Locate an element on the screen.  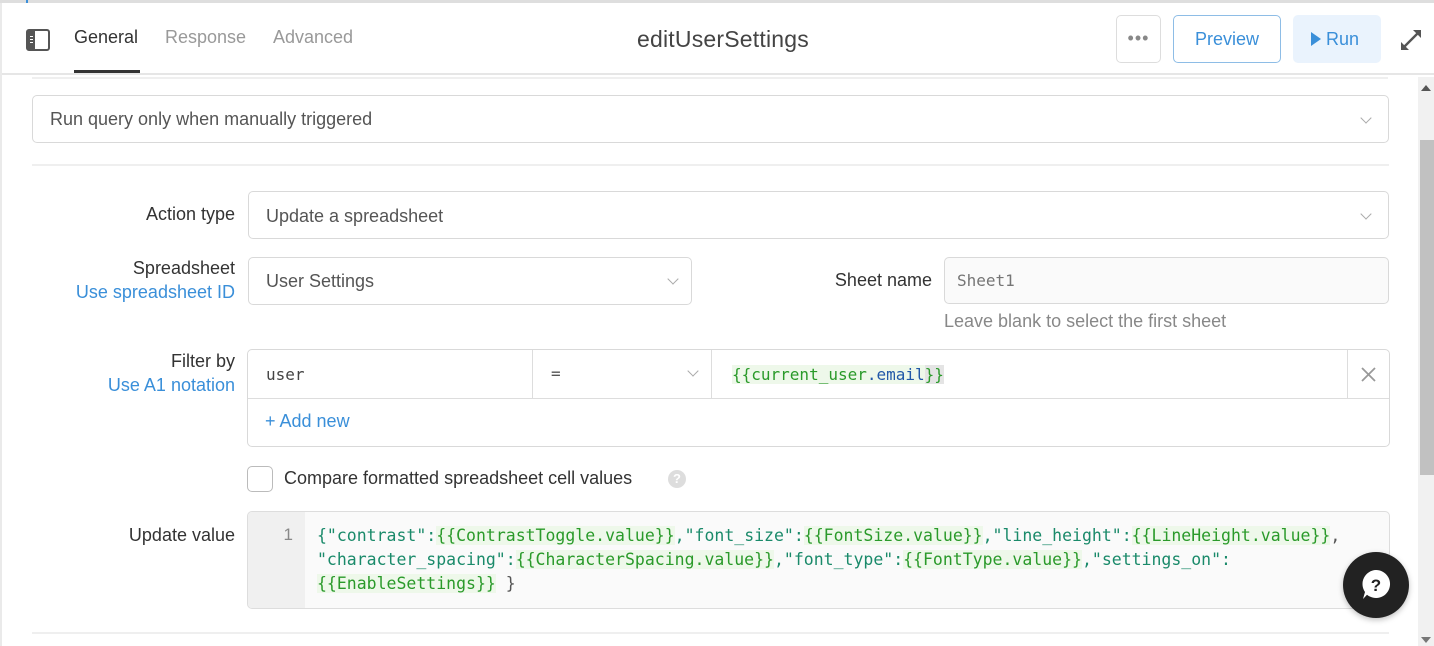
chat-help-icon: ? is located at coordinates (1376, 584).